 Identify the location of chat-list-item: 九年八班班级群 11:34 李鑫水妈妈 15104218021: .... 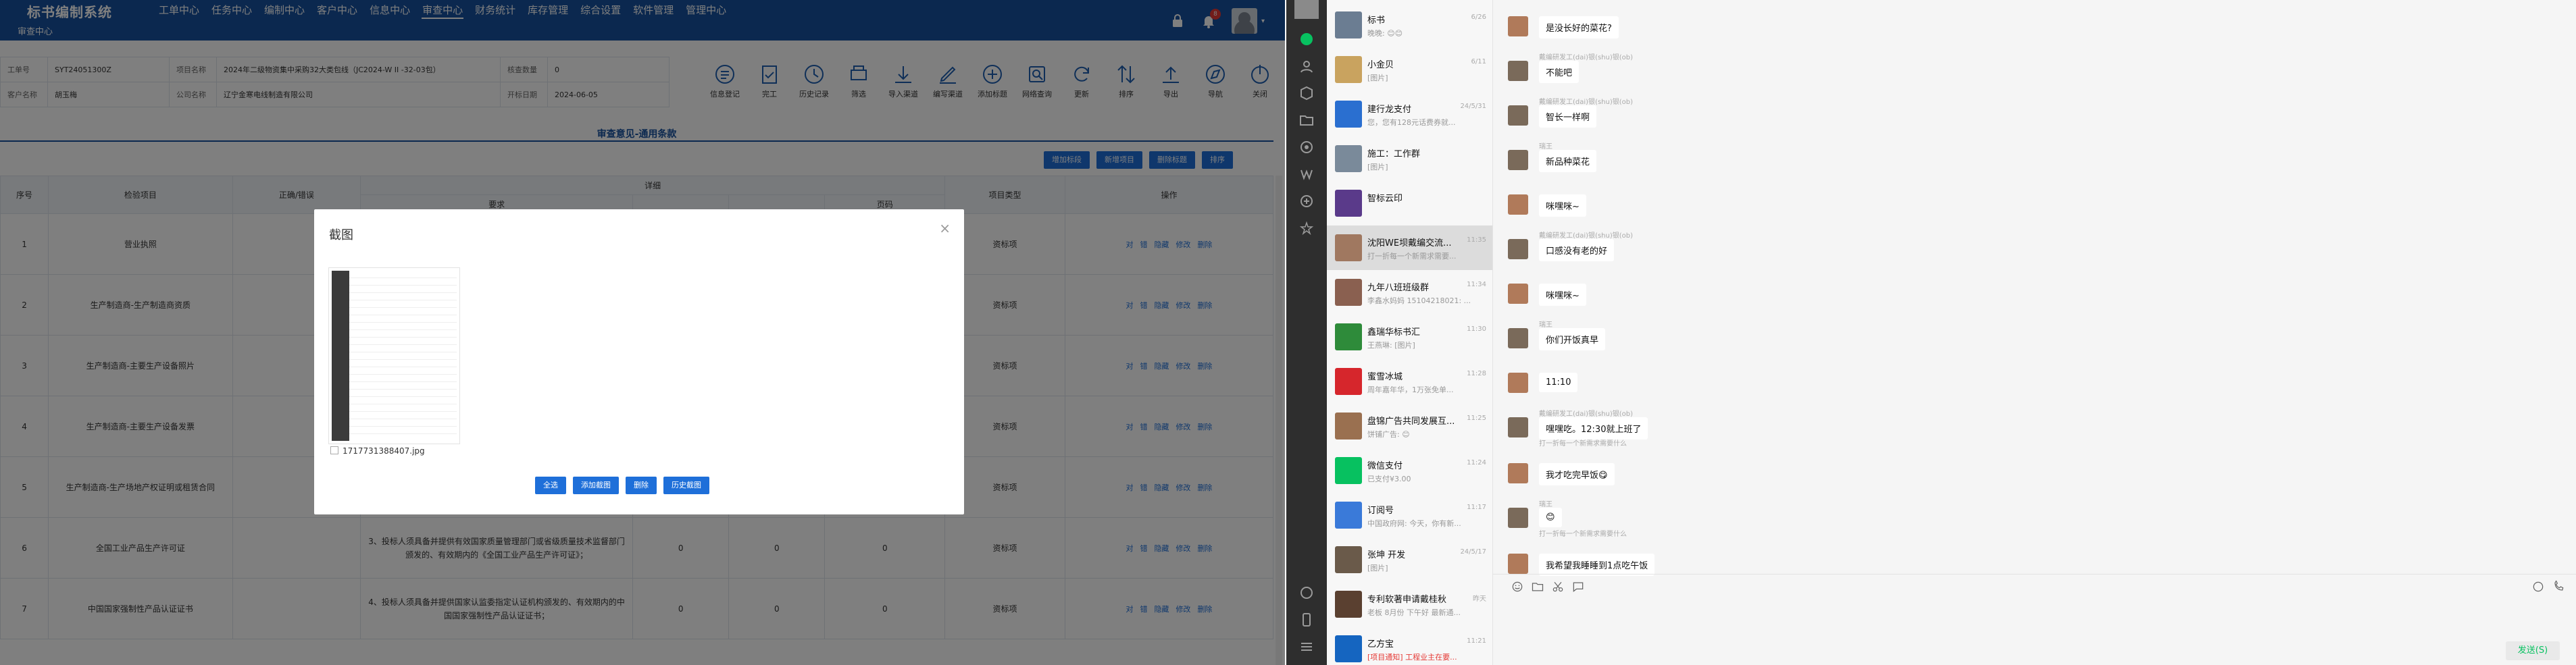
(1409, 292).